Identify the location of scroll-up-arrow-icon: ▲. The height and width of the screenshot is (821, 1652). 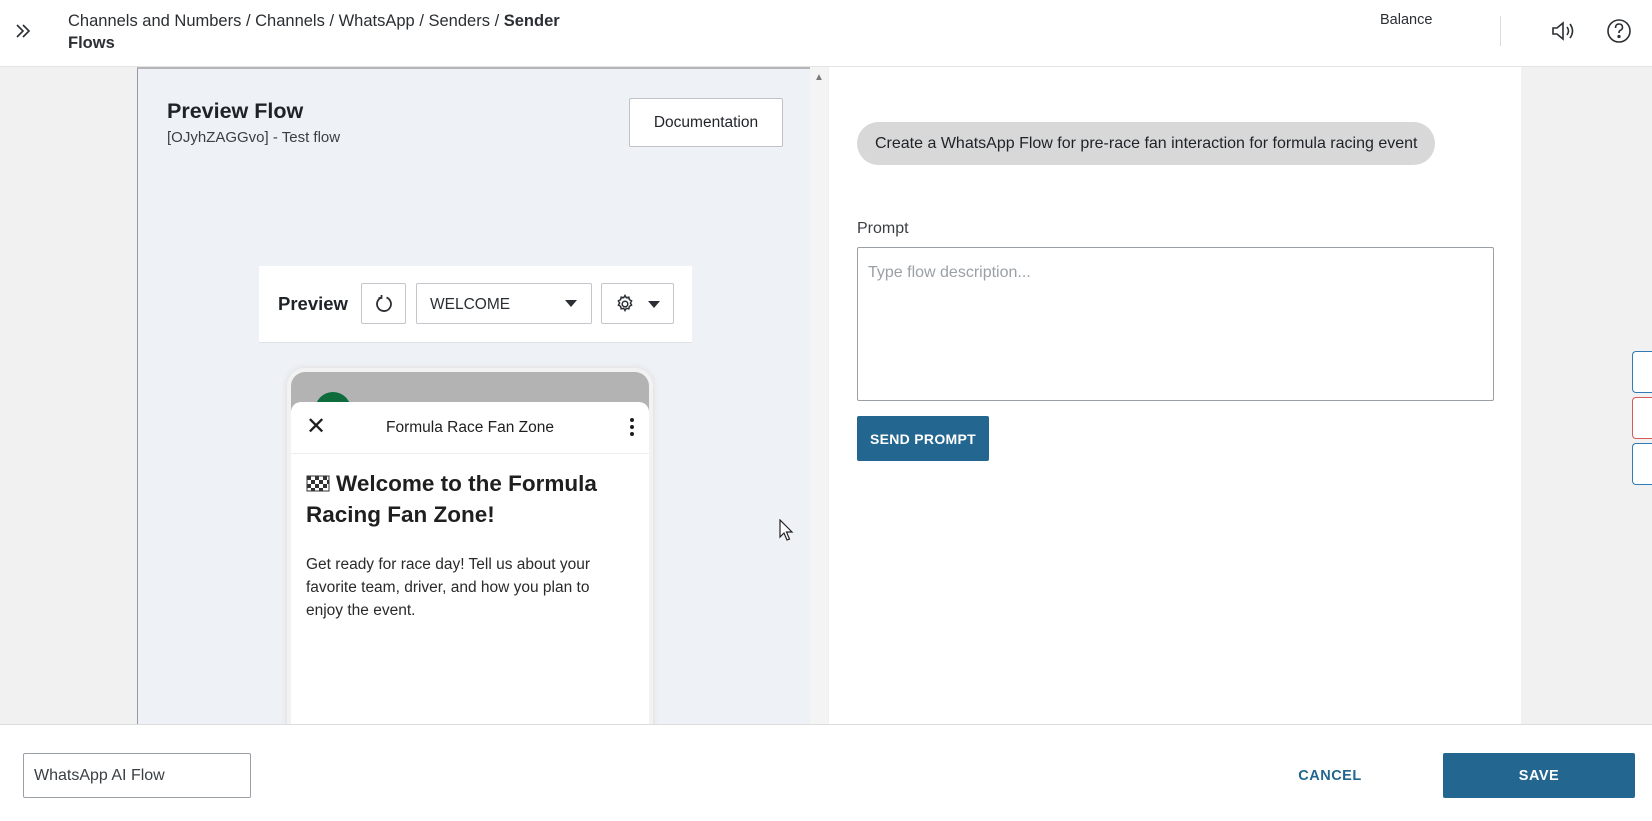
(819, 78).